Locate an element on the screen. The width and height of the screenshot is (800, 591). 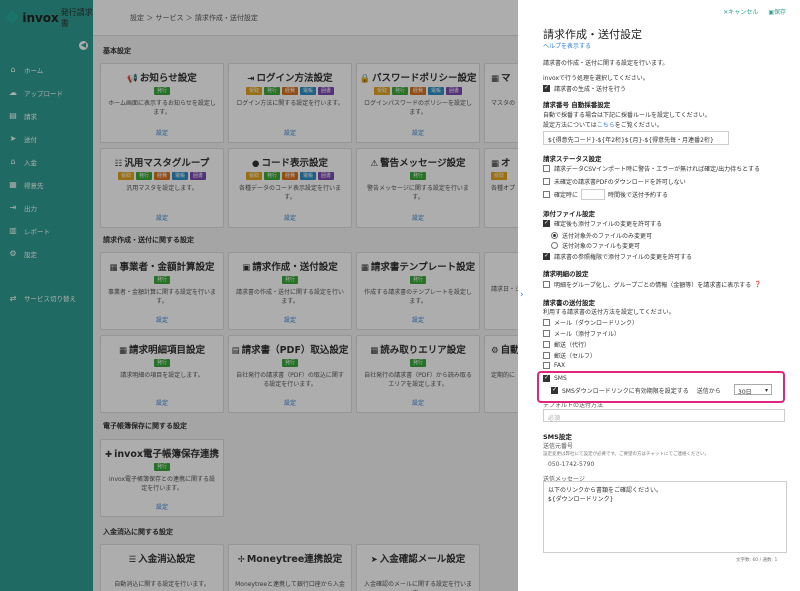
send-option-mail-self: 郵送（セルフ） is located at coordinates (569, 355).